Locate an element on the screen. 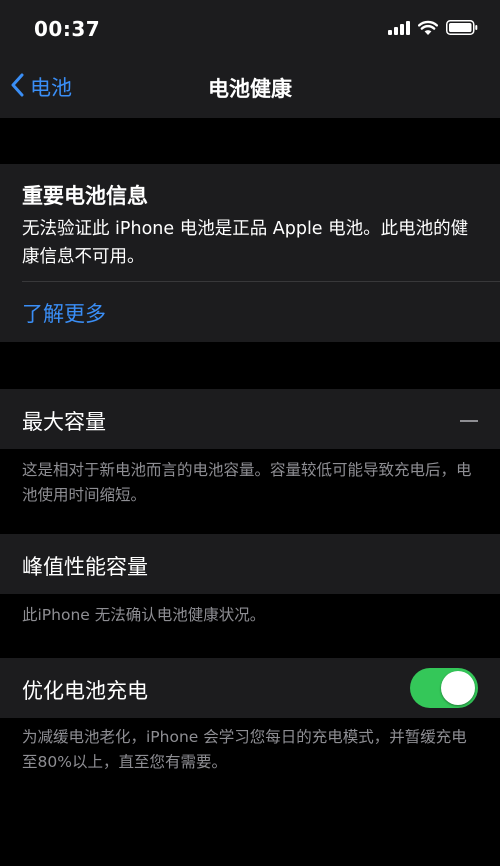 The width and height of the screenshot is (500, 866). optimized-charging-row: 优化电池充电 is located at coordinates (250, 688).